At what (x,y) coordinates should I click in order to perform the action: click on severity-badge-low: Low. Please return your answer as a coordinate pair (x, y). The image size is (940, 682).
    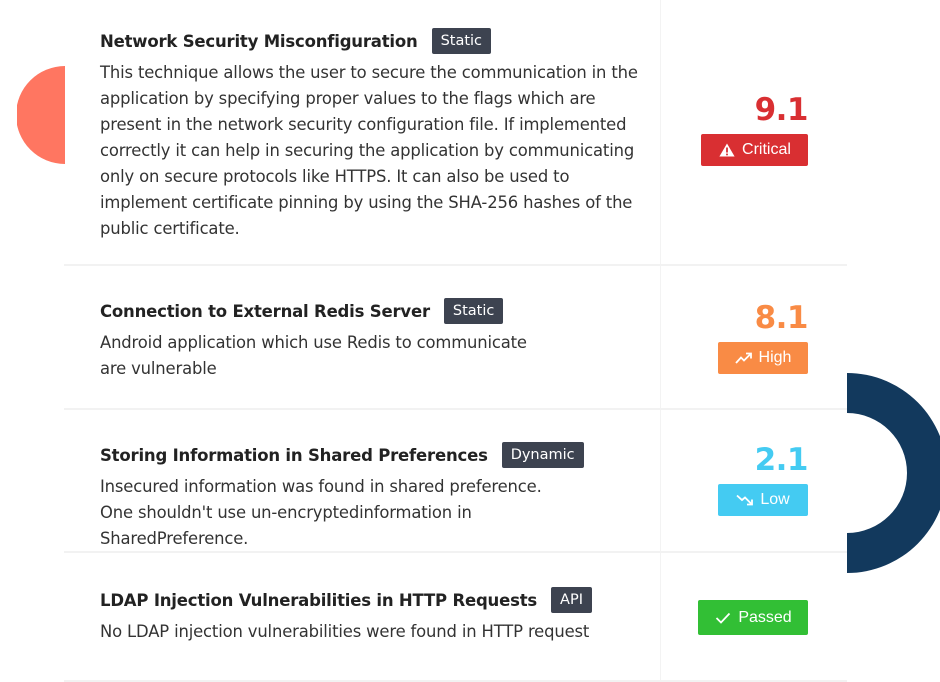
    Looking at the image, I should click on (763, 500).